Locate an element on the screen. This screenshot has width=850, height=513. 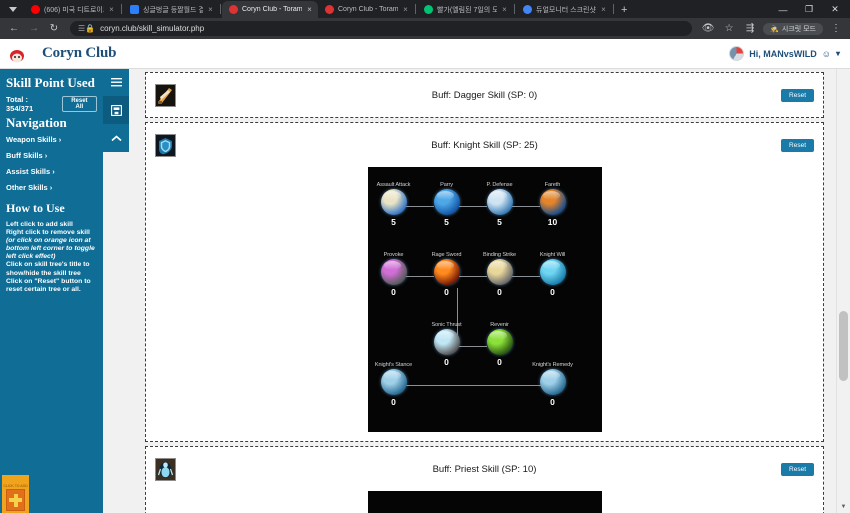
panel-header: Buff: Dagger Skill (SP: 0) Reset is located at coordinates (484, 95).